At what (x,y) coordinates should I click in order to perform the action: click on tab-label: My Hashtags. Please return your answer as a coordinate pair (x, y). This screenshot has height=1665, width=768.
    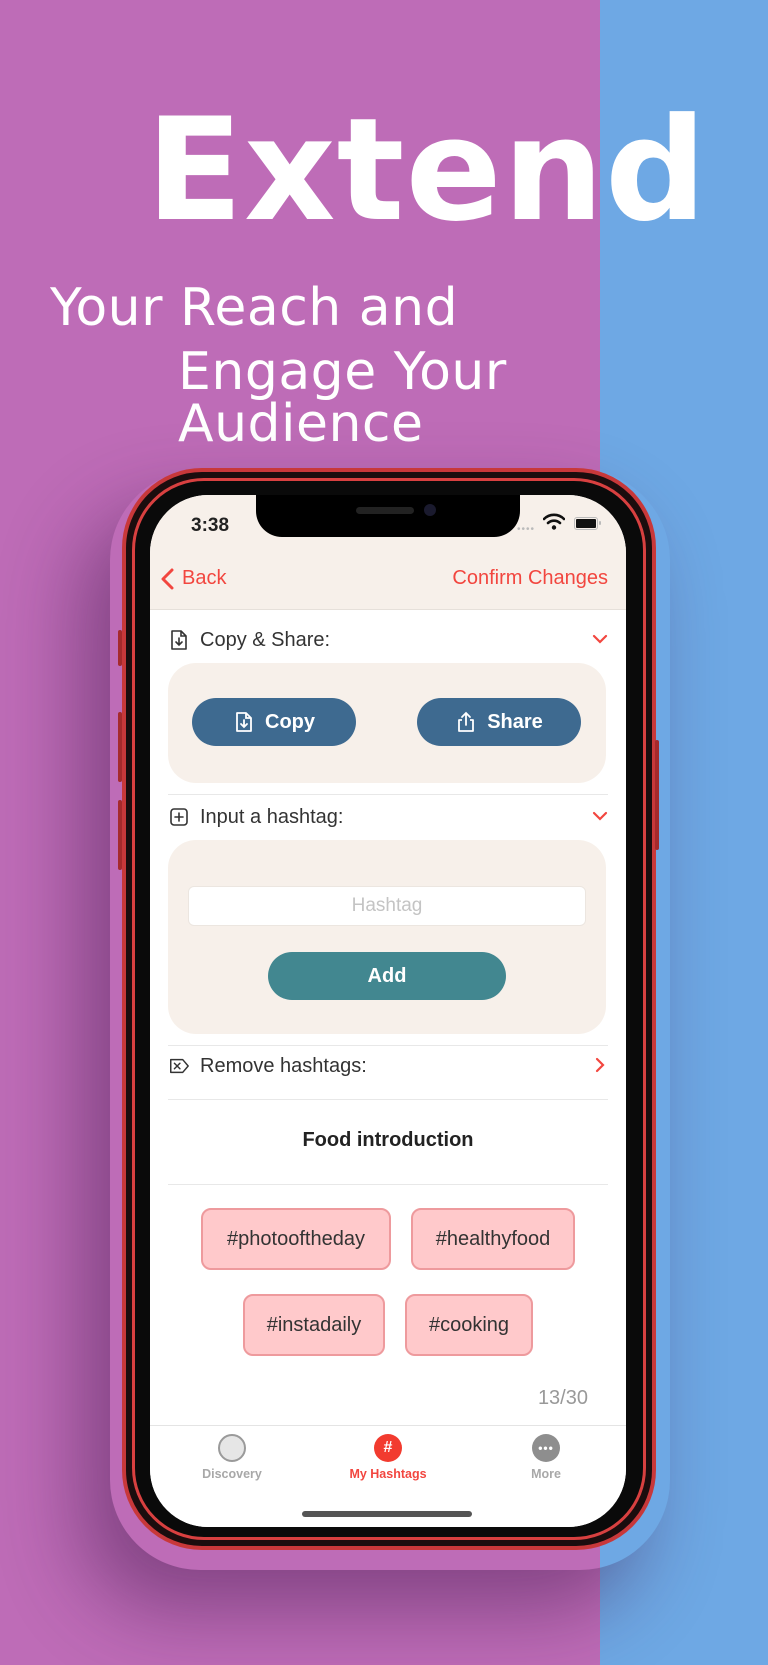
    Looking at the image, I should click on (388, 1474).